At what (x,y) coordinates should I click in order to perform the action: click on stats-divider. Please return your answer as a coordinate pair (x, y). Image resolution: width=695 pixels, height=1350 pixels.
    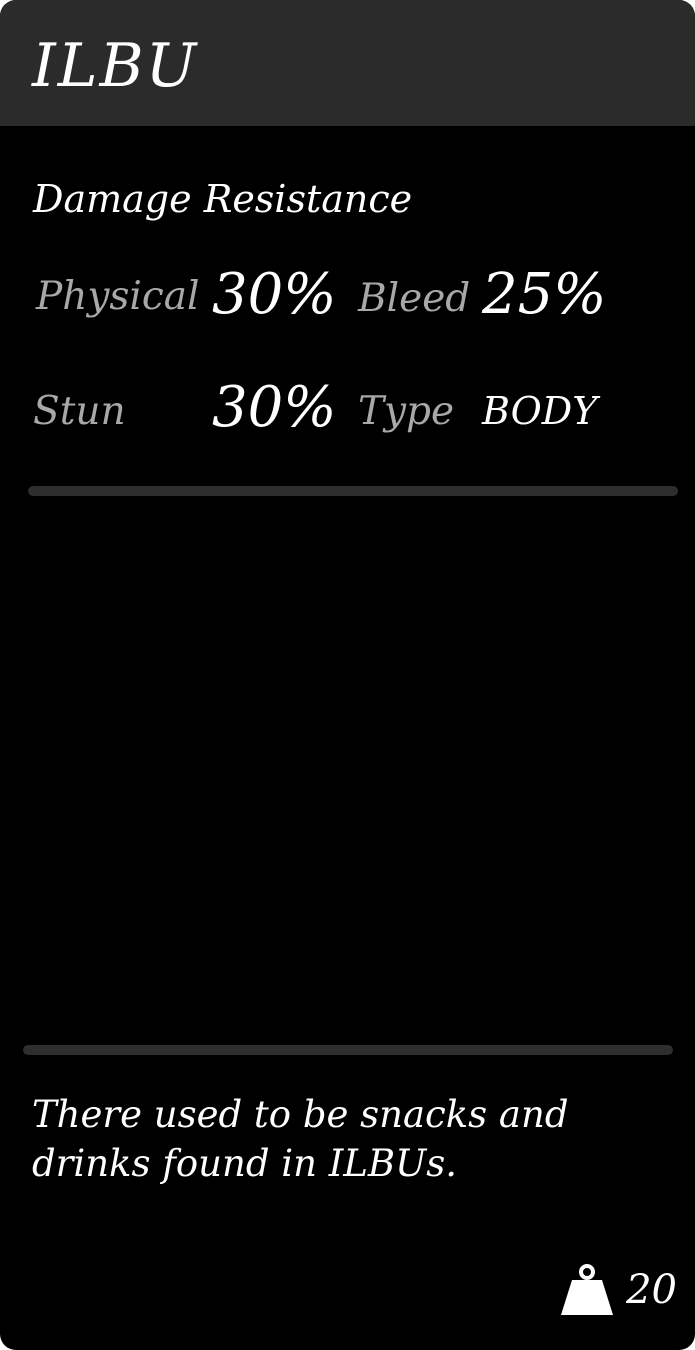
    Looking at the image, I should click on (353, 491).